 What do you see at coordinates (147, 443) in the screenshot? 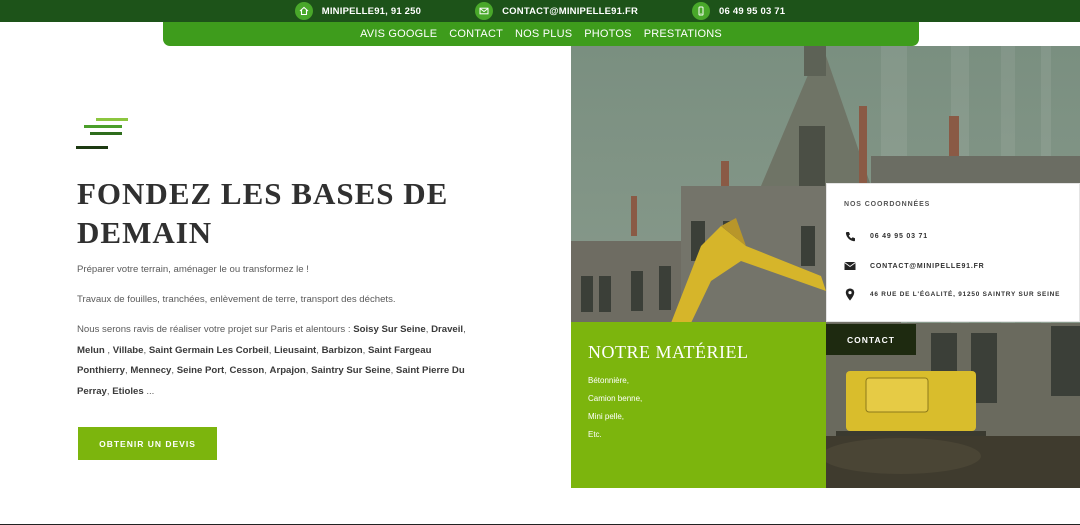
I see `get-quote-button: OBTENIR UN DEVIS` at bounding box center [147, 443].